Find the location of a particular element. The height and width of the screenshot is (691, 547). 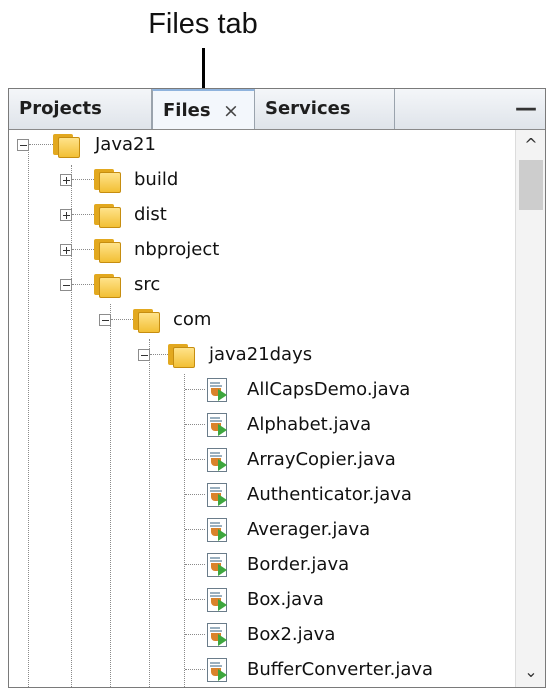

close-icon: × is located at coordinates (231, 111).